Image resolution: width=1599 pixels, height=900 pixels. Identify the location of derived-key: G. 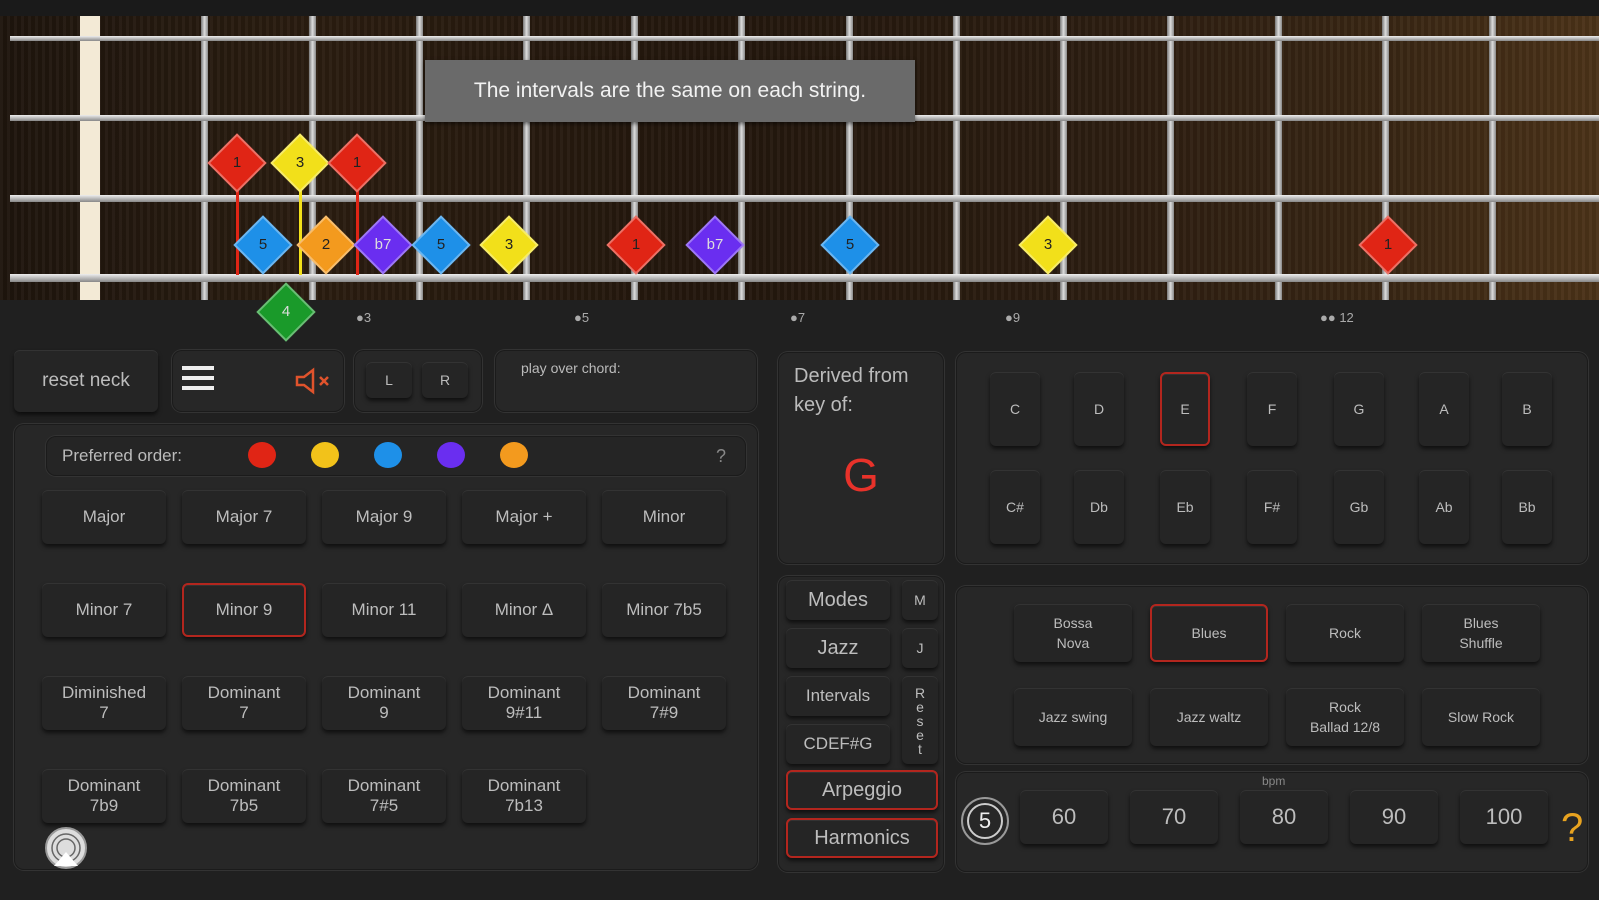
(861, 475).